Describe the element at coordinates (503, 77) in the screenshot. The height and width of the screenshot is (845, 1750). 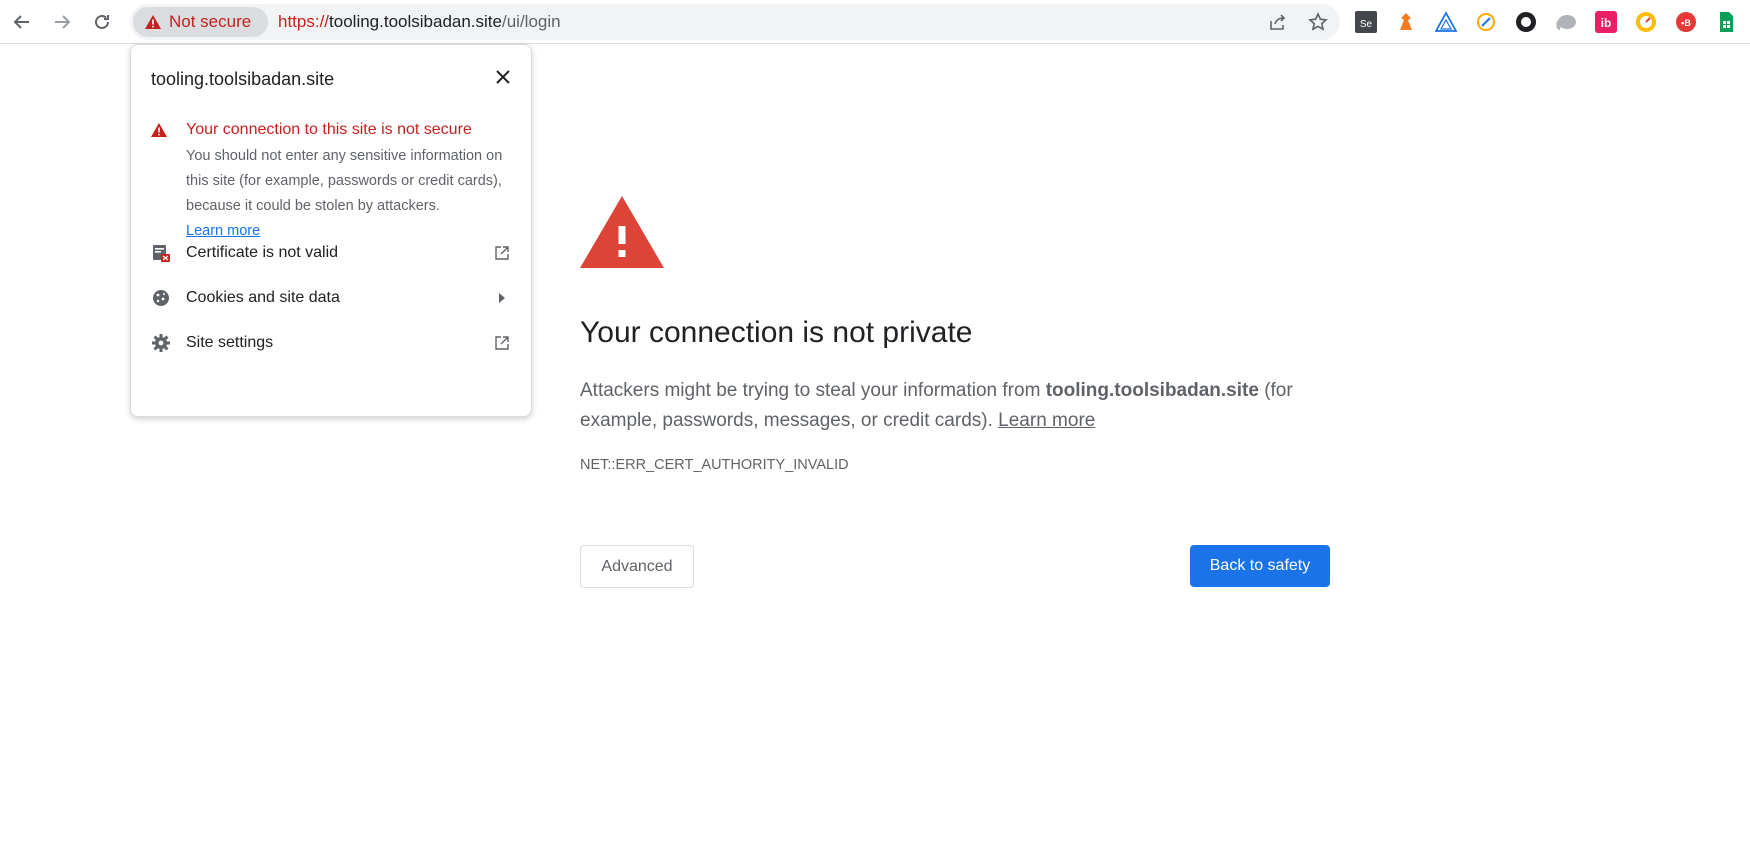
I see `close-icon` at that location.